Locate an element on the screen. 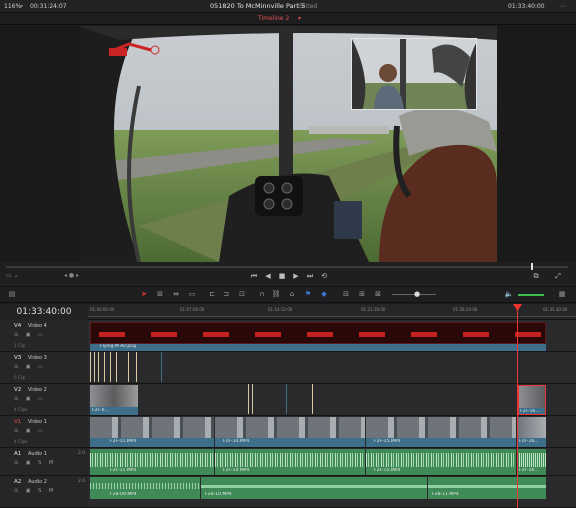 The width and height of the screenshot is (576, 508). track-header-v3: V3 Video 3 ⊙ ▣ ▭ 0 Clip is located at coordinates (44, 368).